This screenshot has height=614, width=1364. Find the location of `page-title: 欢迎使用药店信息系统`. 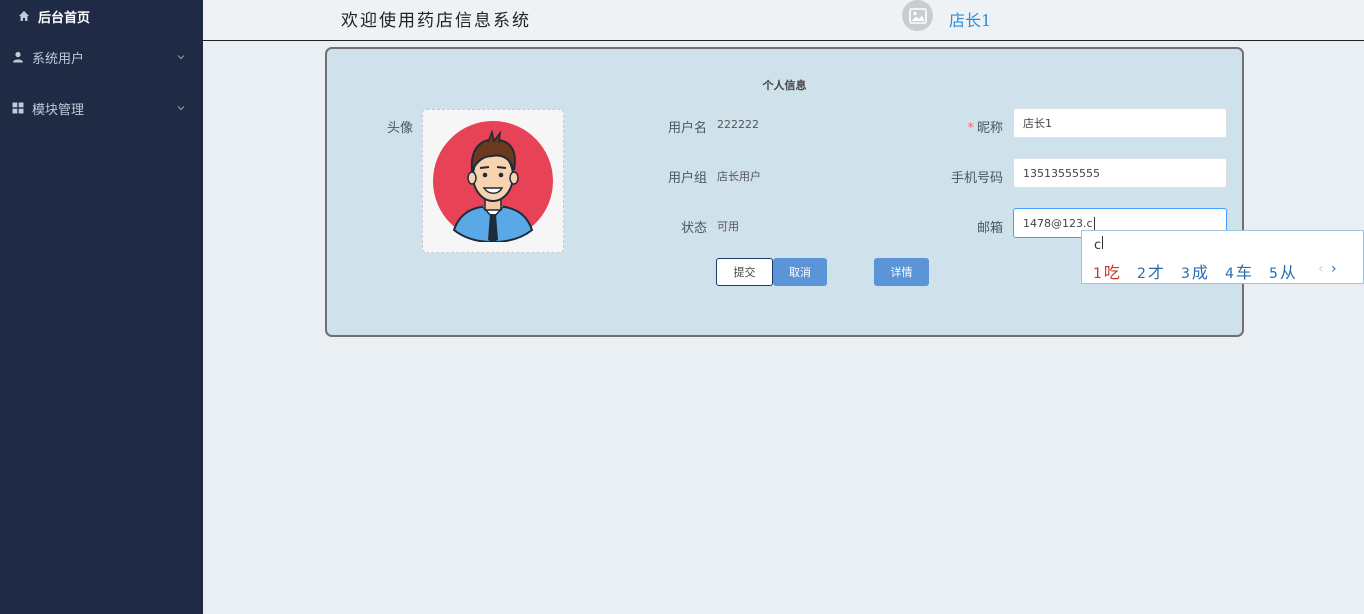

page-title: 欢迎使用药店信息系统 is located at coordinates (436, 21).